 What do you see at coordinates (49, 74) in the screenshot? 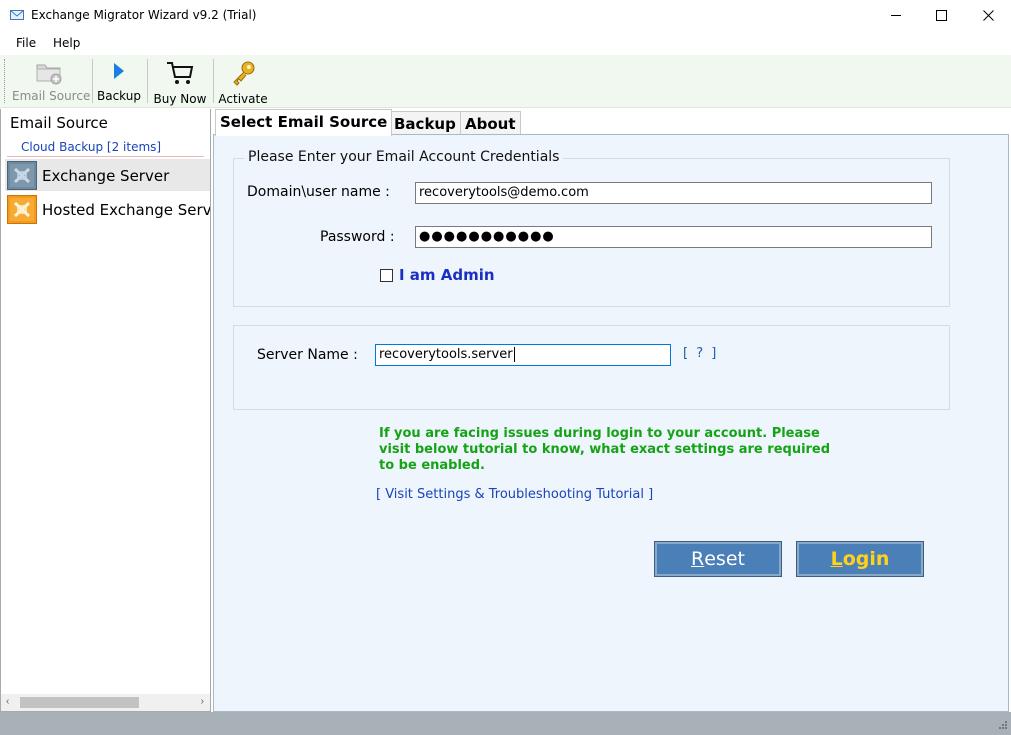
I see `folder-add-icon` at bounding box center [49, 74].